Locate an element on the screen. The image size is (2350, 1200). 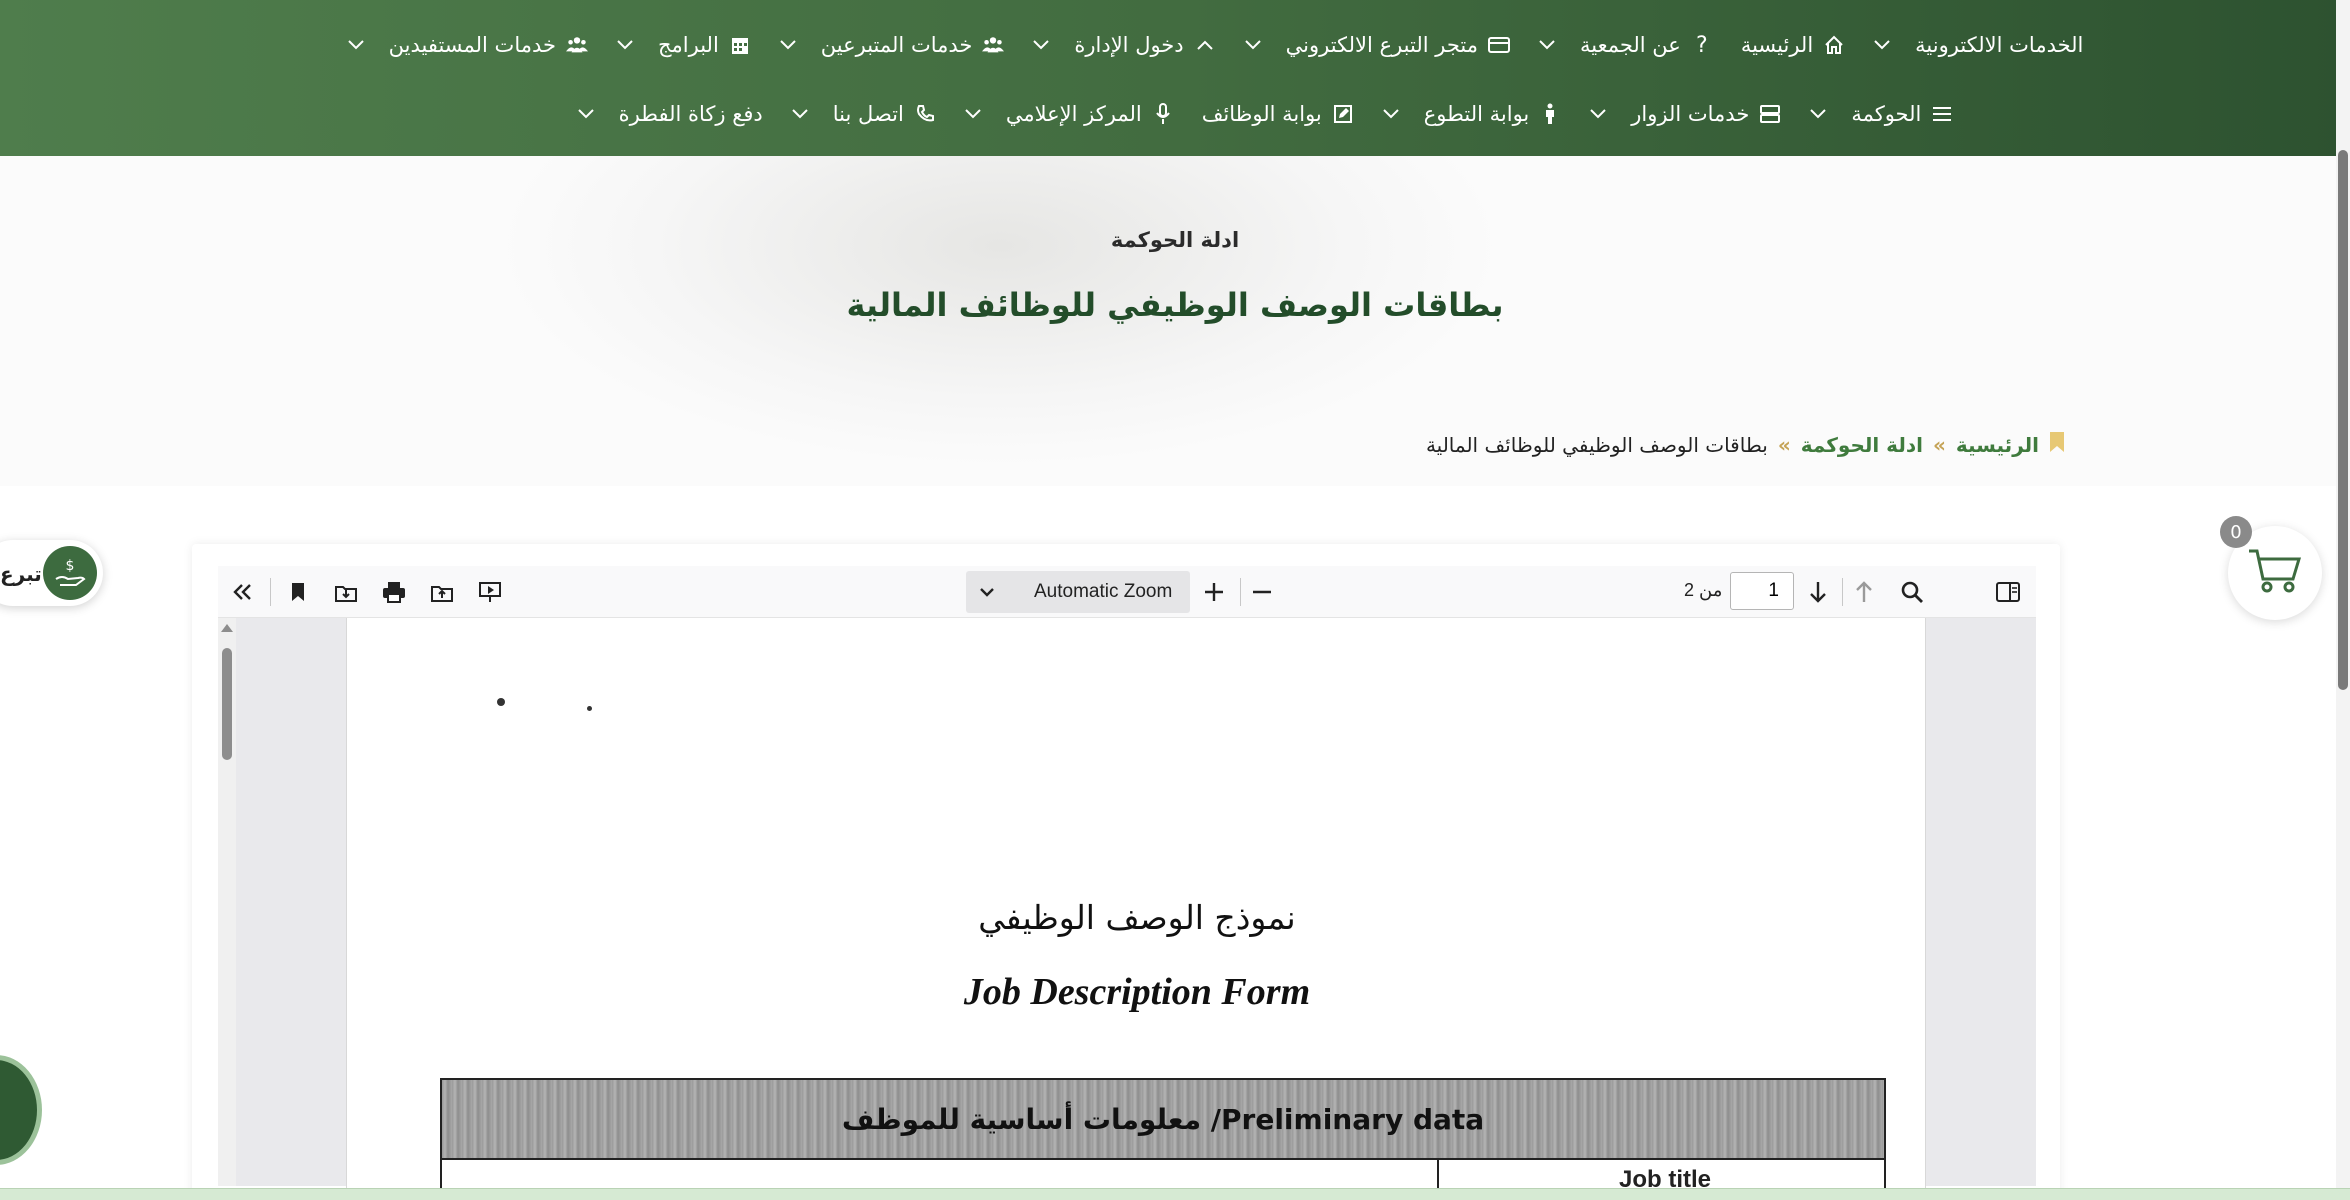
breadcrumb-current: بطاقات الوصف الوظيفي للوظائف المالية is located at coordinates (1596, 444).